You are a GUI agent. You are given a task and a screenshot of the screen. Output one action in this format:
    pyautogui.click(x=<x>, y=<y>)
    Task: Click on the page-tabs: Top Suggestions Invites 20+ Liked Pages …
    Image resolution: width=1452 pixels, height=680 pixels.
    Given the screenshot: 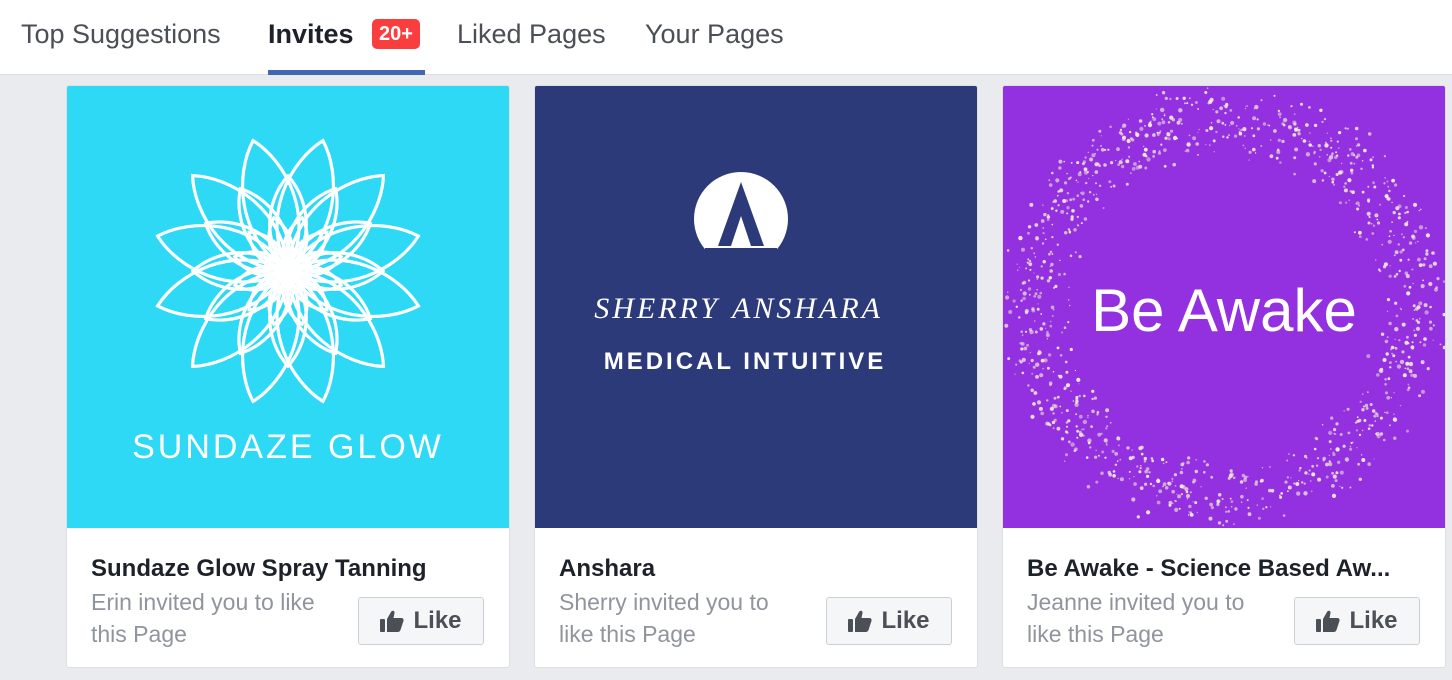 What is the action you would take?
    pyautogui.click(x=726, y=37)
    